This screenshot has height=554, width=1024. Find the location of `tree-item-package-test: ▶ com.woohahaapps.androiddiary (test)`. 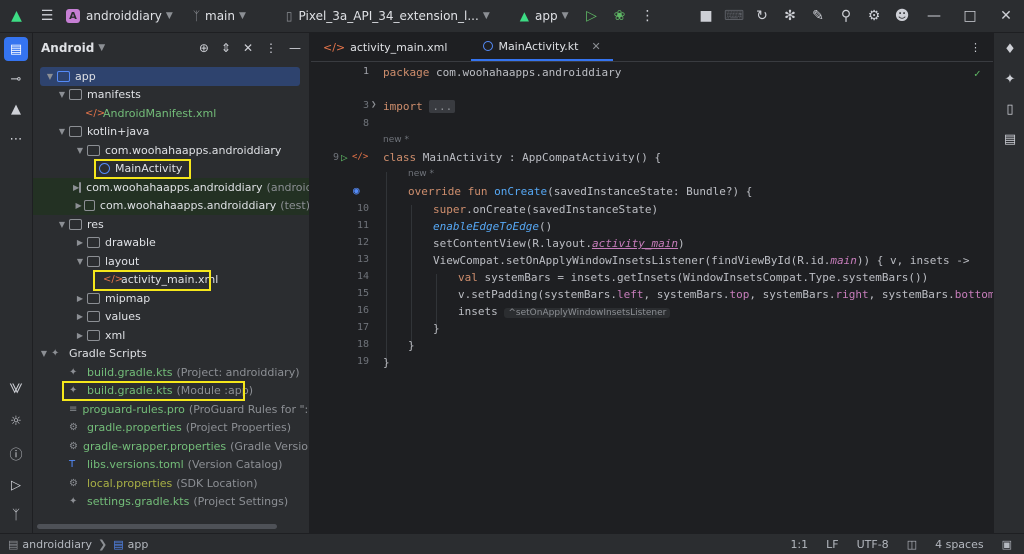

tree-item-package-test: ▶ com.woohahaapps.androiddiary (test) is located at coordinates (171, 206).